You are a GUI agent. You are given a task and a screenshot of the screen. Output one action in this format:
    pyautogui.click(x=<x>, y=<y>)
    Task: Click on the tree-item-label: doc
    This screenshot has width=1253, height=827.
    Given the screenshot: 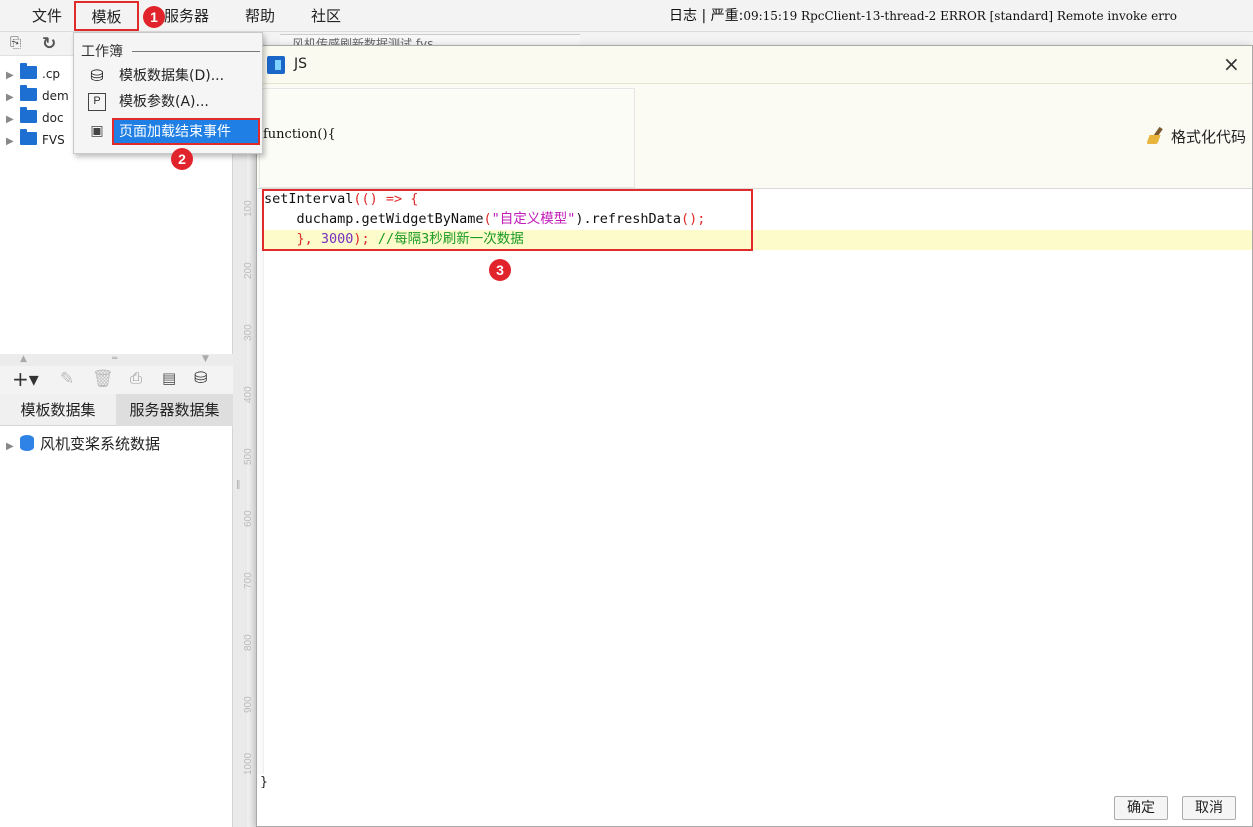 What is the action you would take?
    pyautogui.click(x=53, y=118)
    